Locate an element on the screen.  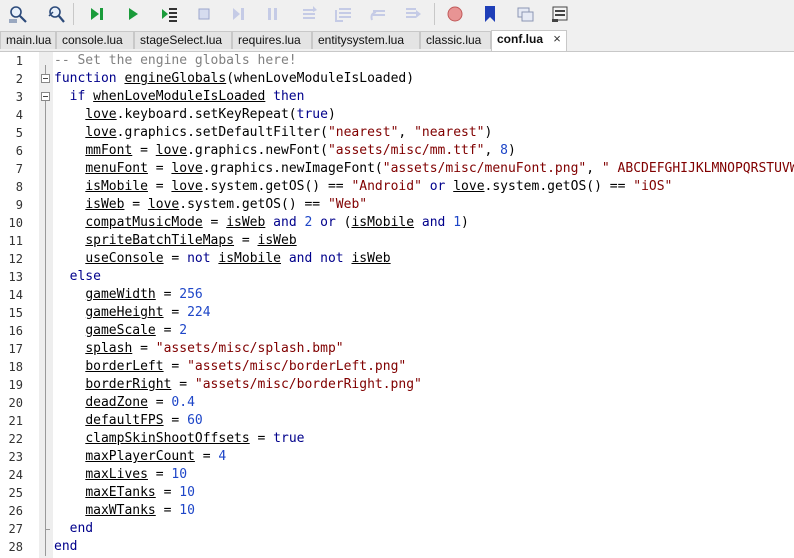
pause-icon is located at coordinates (273, 14).